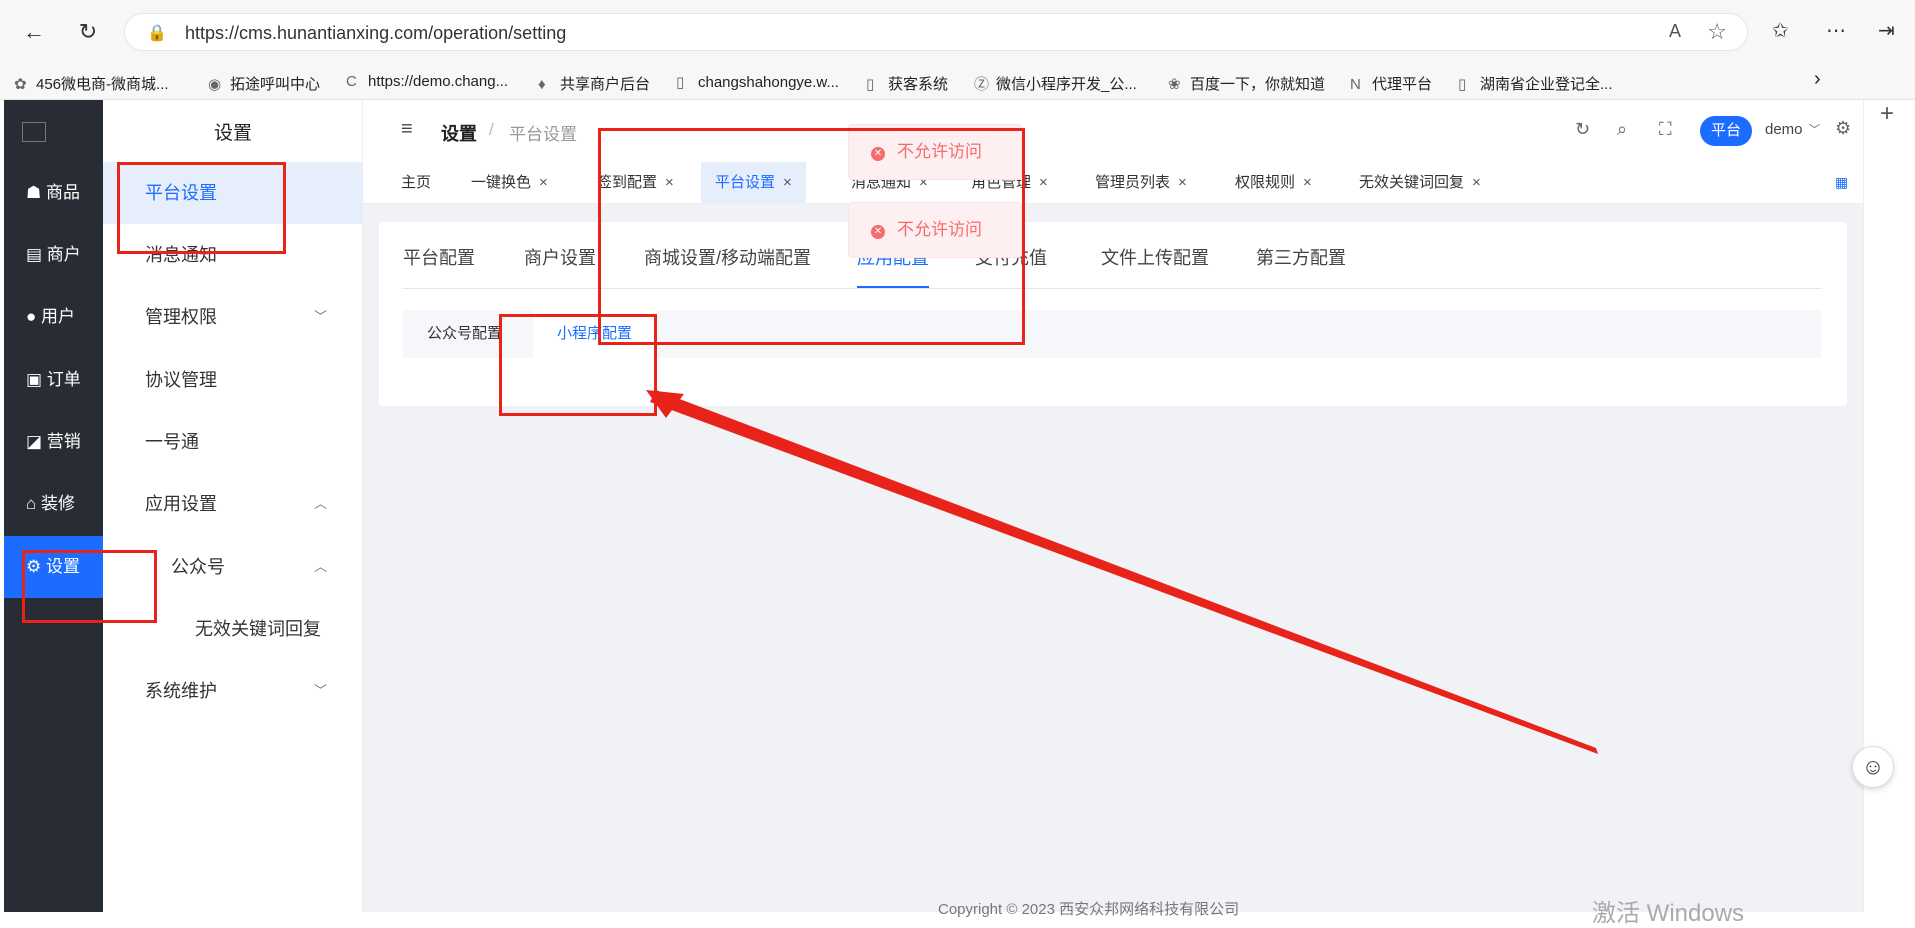 This screenshot has width=1915, height=928. Describe the element at coordinates (1668, 913) in the screenshot. I see `windows-watermark: 激活 Windows` at that location.